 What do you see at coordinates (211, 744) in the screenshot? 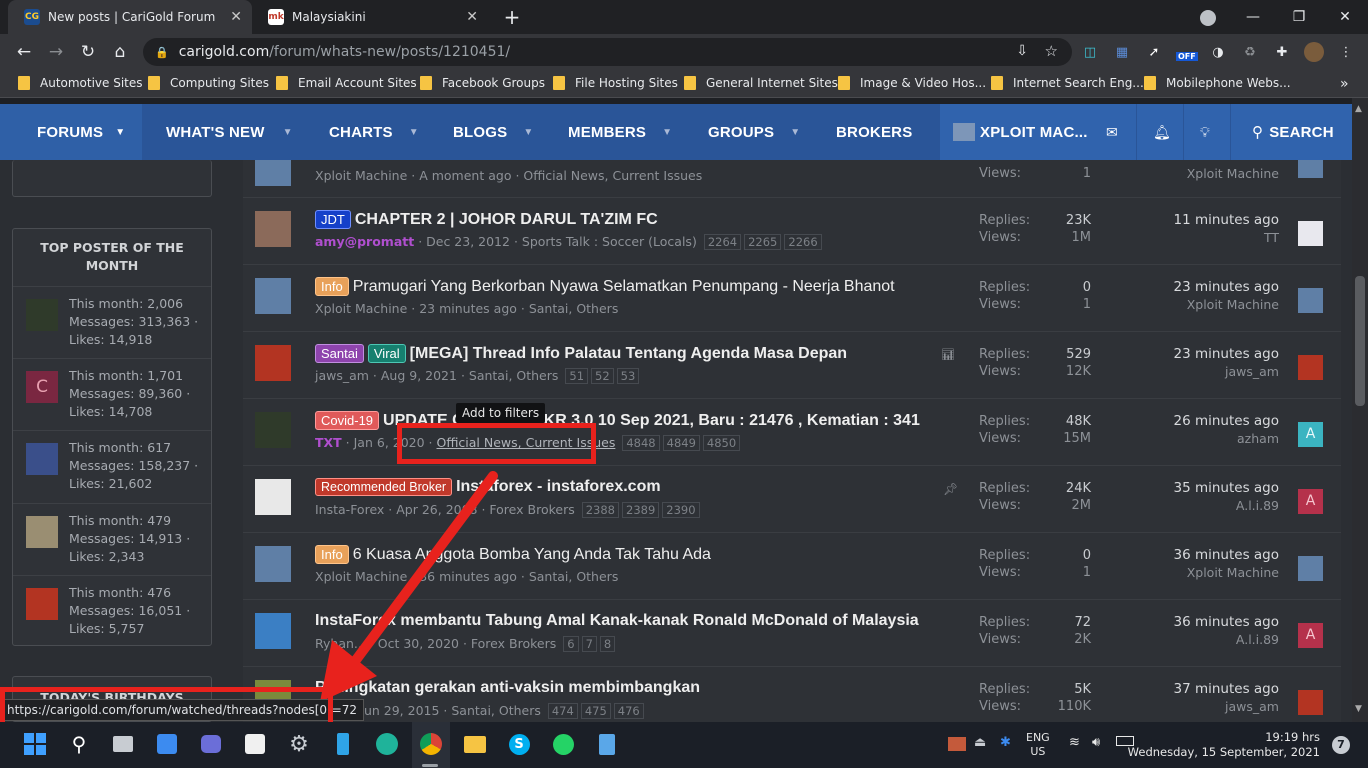
I see `teams-chat-icon` at bounding box center [211, 744].